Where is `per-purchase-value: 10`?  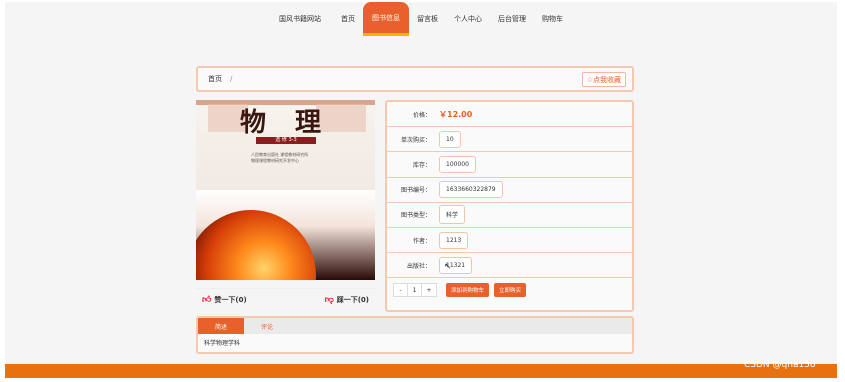 per-purchase-value: 10 is located at coordinates (450, 139).